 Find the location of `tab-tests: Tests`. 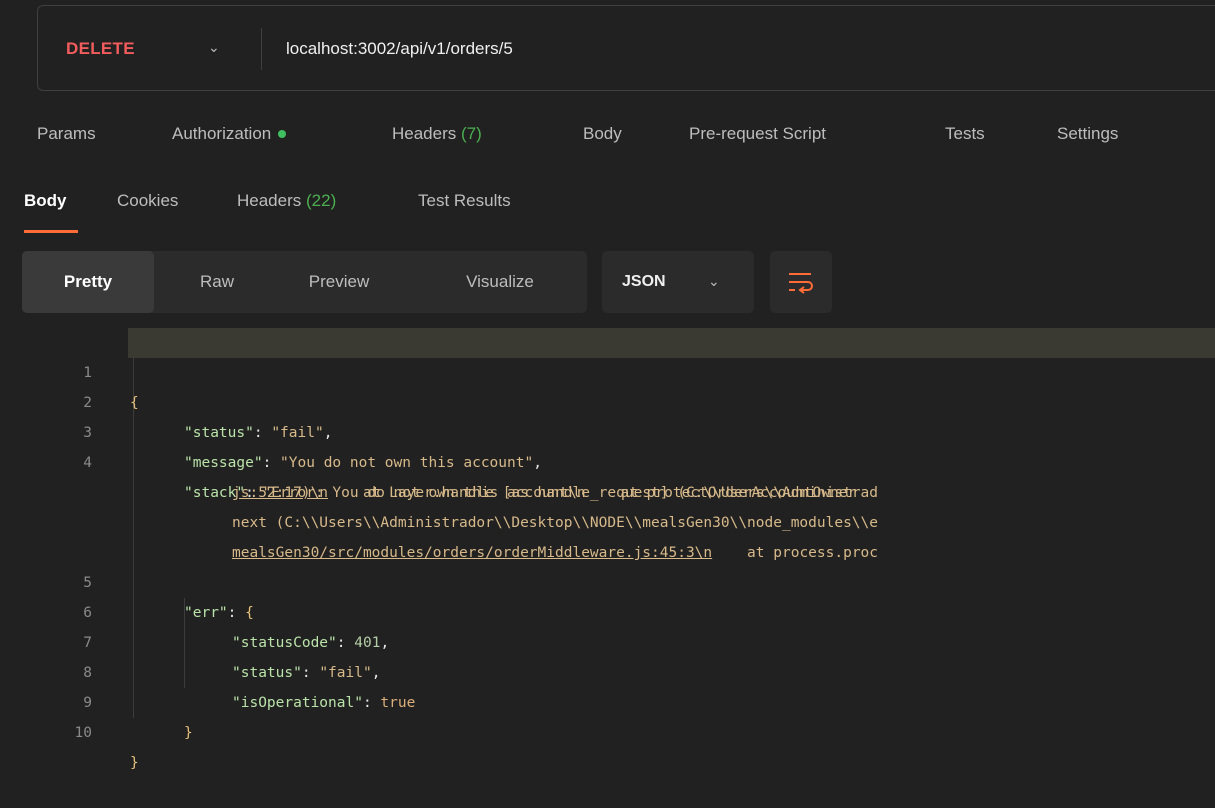

tab-tests: Tests is located at coordinates (965, 134).